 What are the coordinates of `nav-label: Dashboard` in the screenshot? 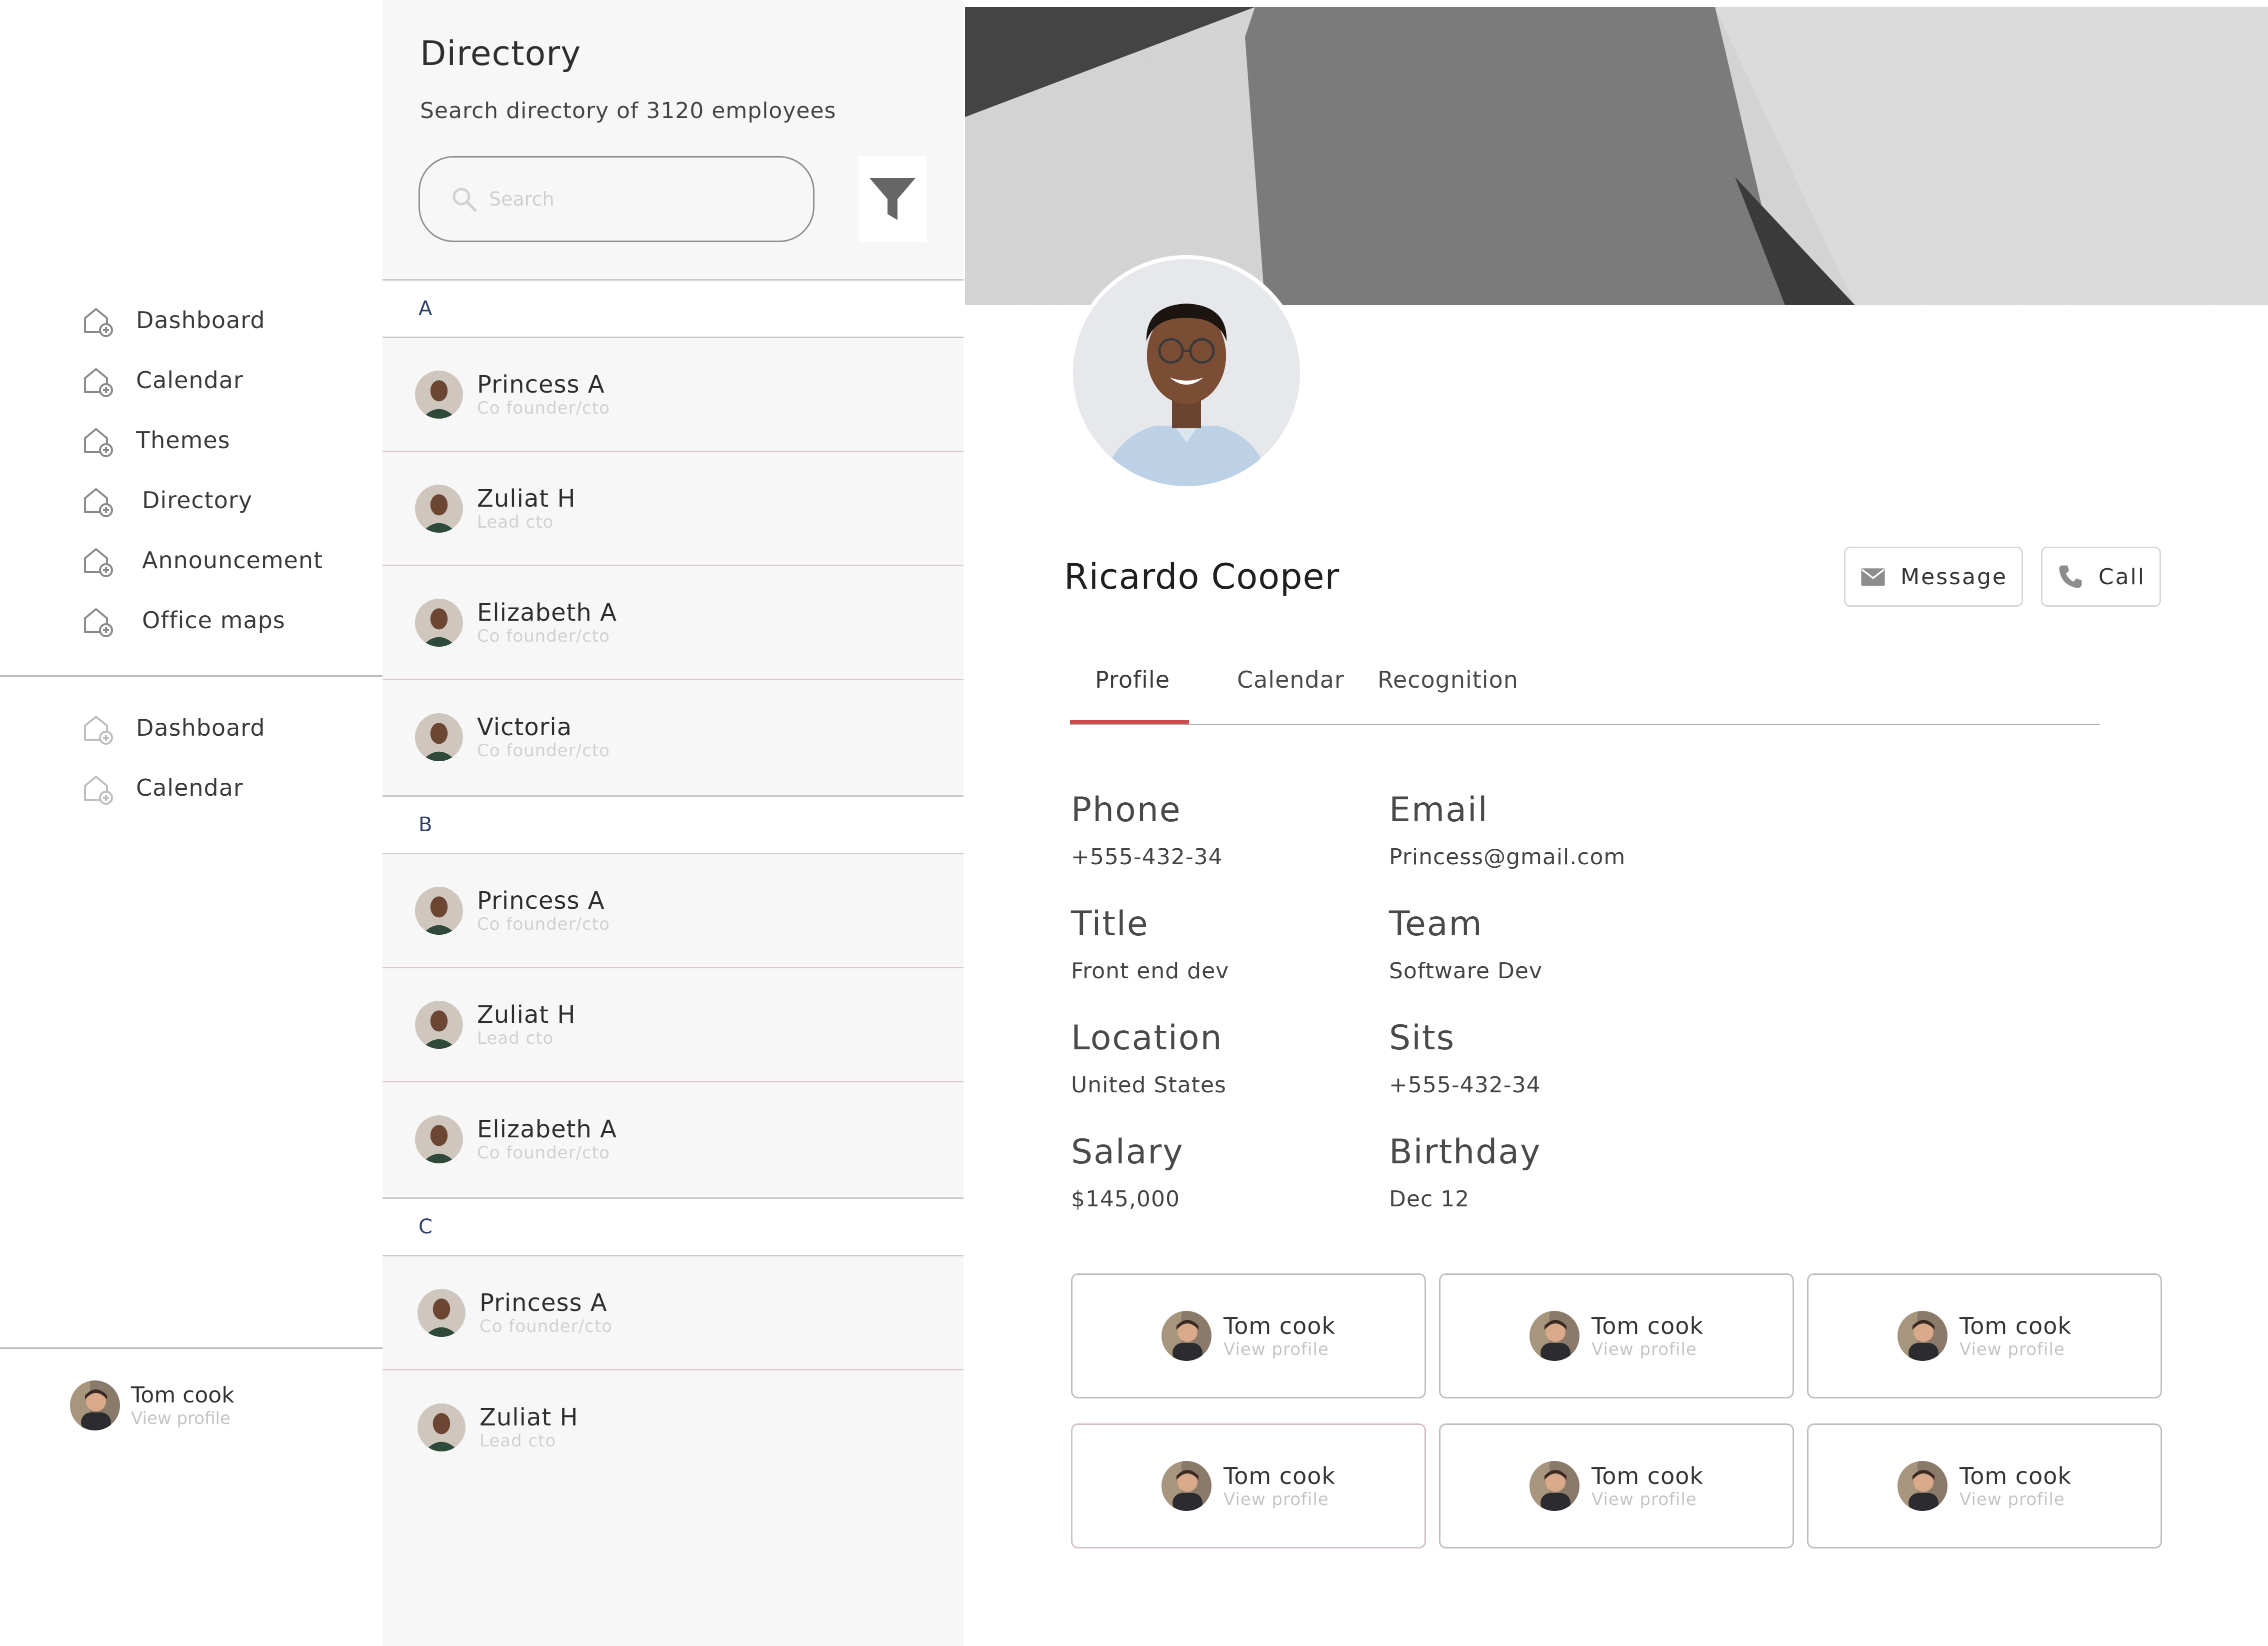 It's located at (201, 320).